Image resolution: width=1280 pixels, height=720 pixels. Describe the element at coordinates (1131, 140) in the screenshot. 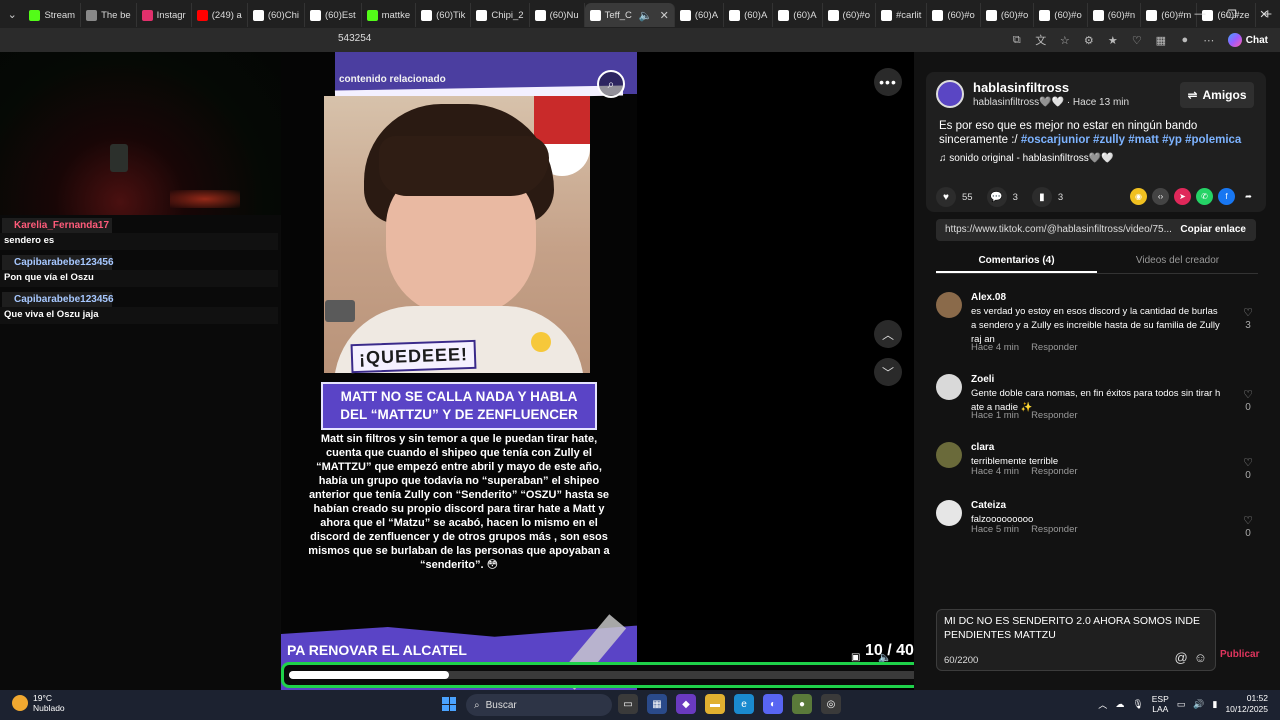

I see `hashtags: #oscarjunior #zully #matt #yp #polemica` at that location.